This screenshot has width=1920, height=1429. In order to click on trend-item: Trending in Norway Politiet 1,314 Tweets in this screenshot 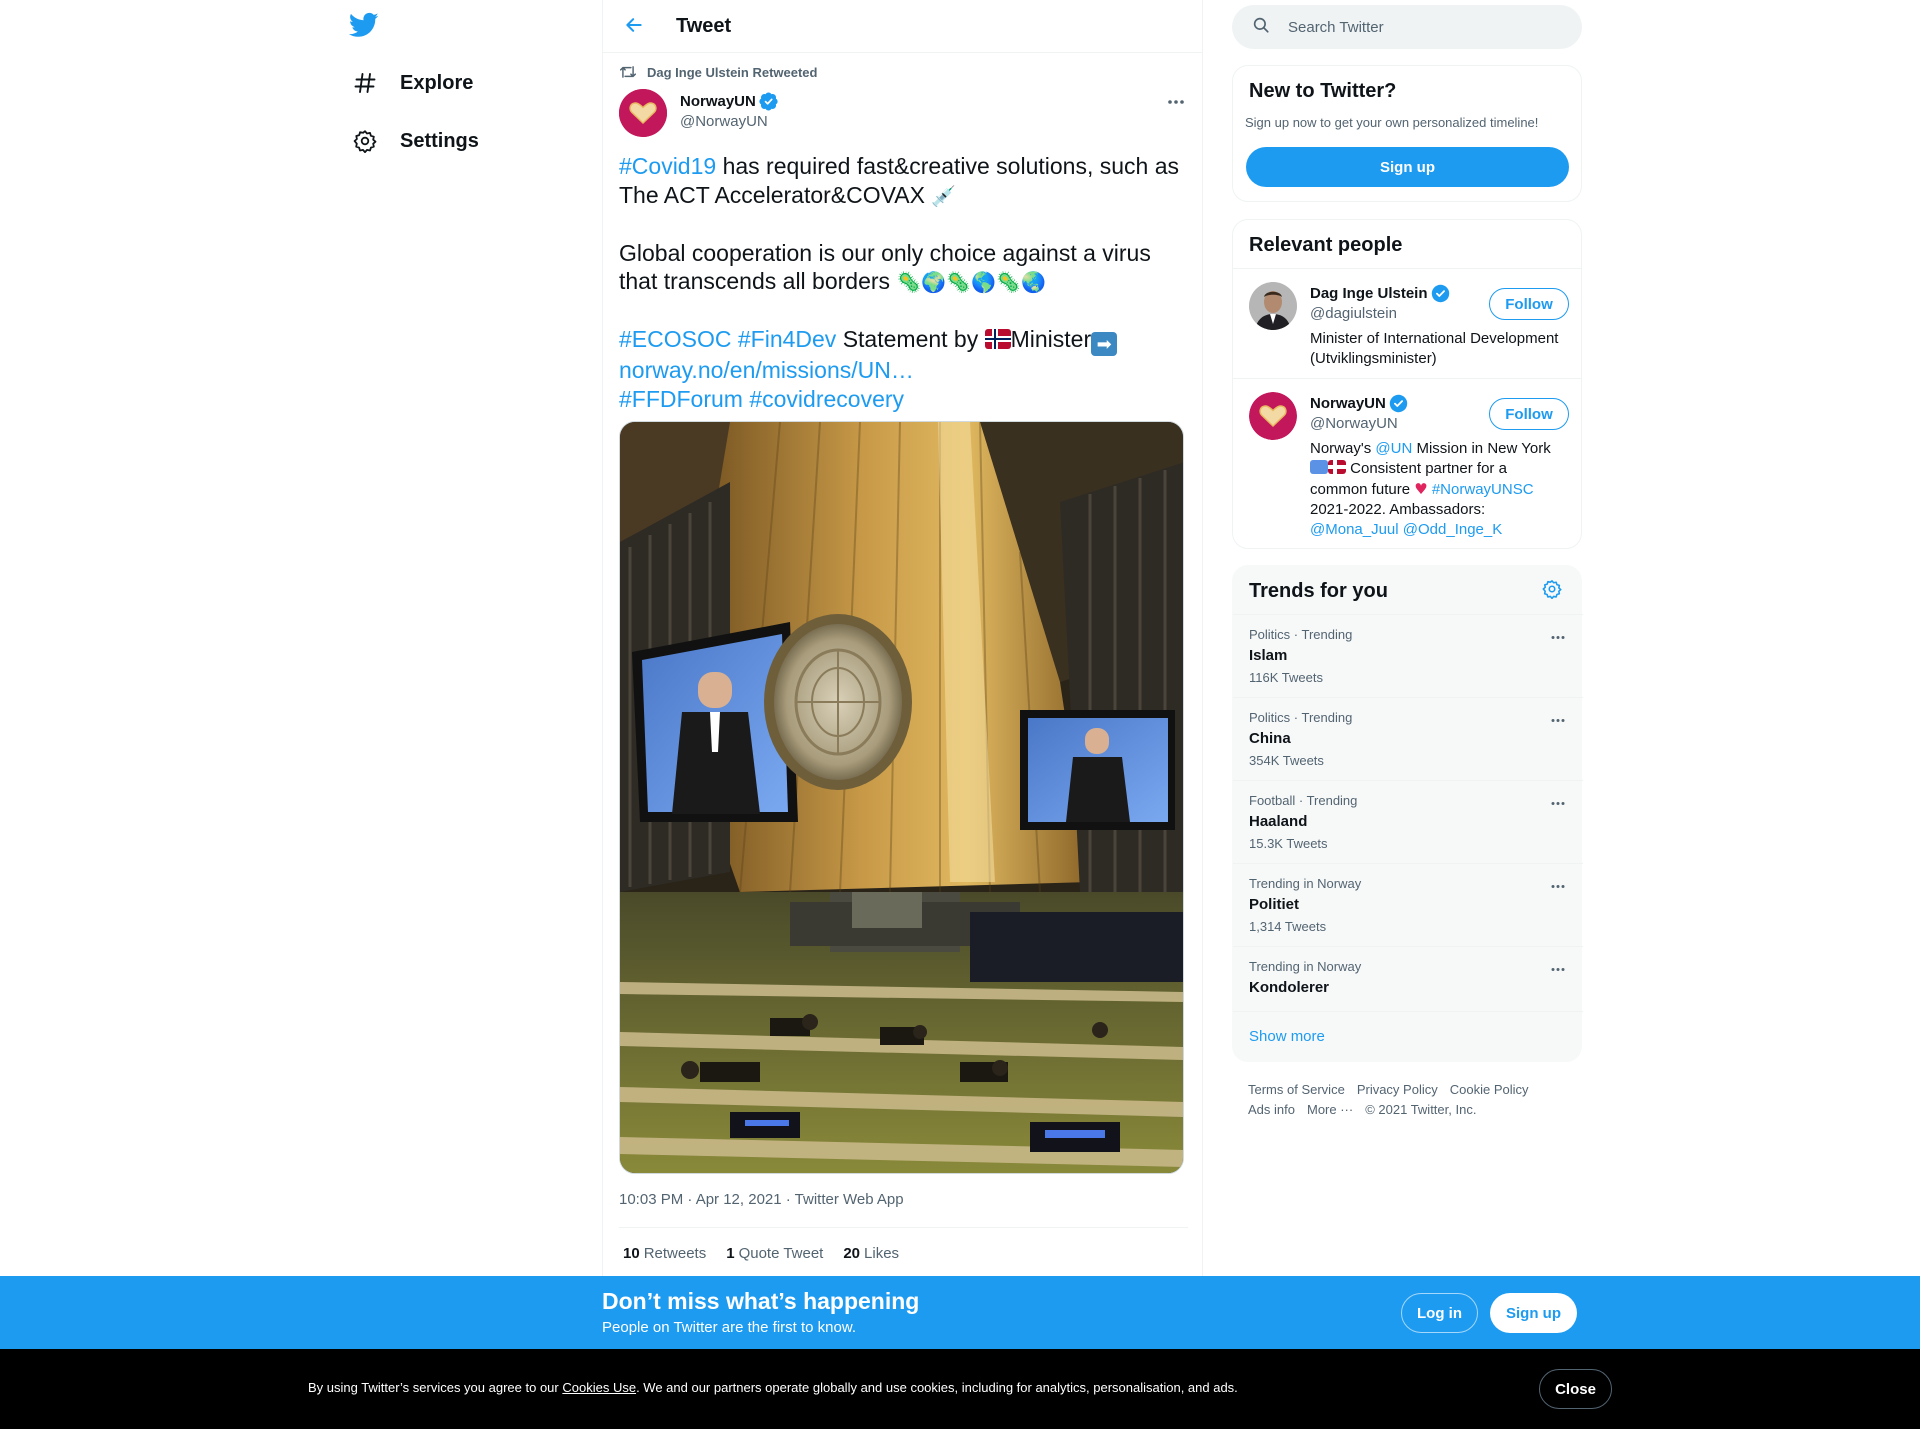, I will do `click(1408, 905)`.